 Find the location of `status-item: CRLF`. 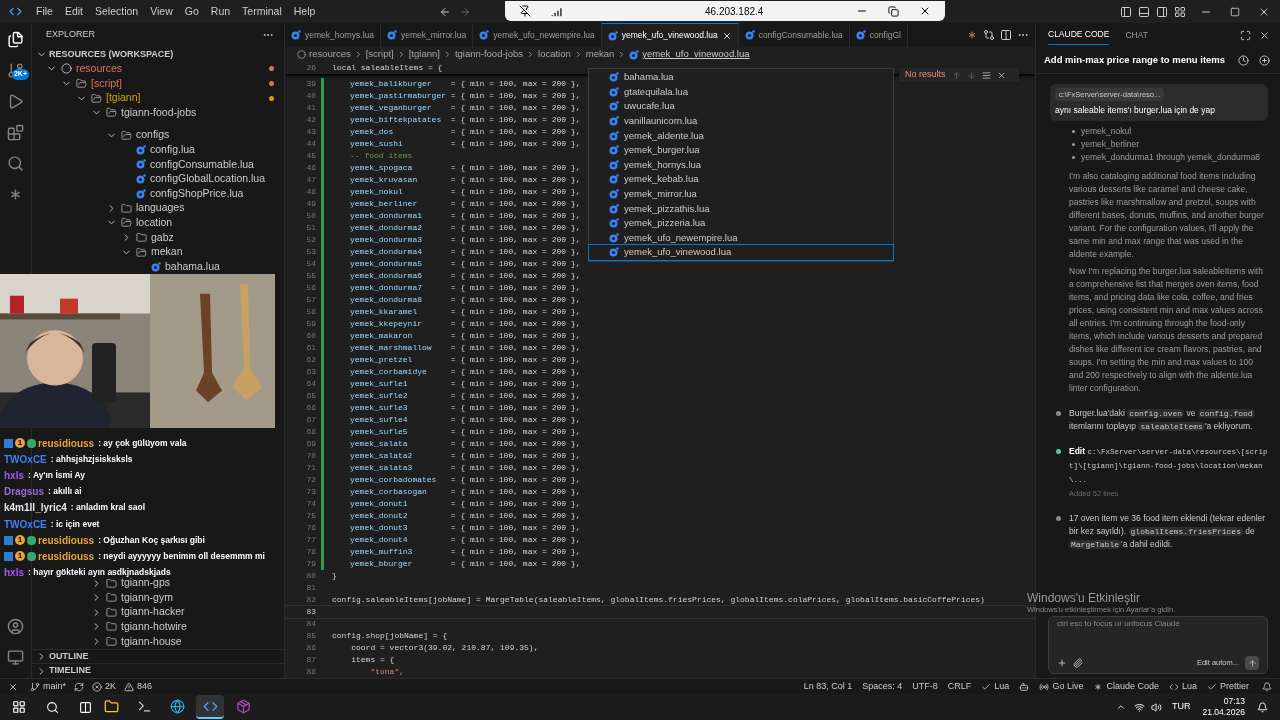

status-item: CRLF is located at coordinates (959, 686).